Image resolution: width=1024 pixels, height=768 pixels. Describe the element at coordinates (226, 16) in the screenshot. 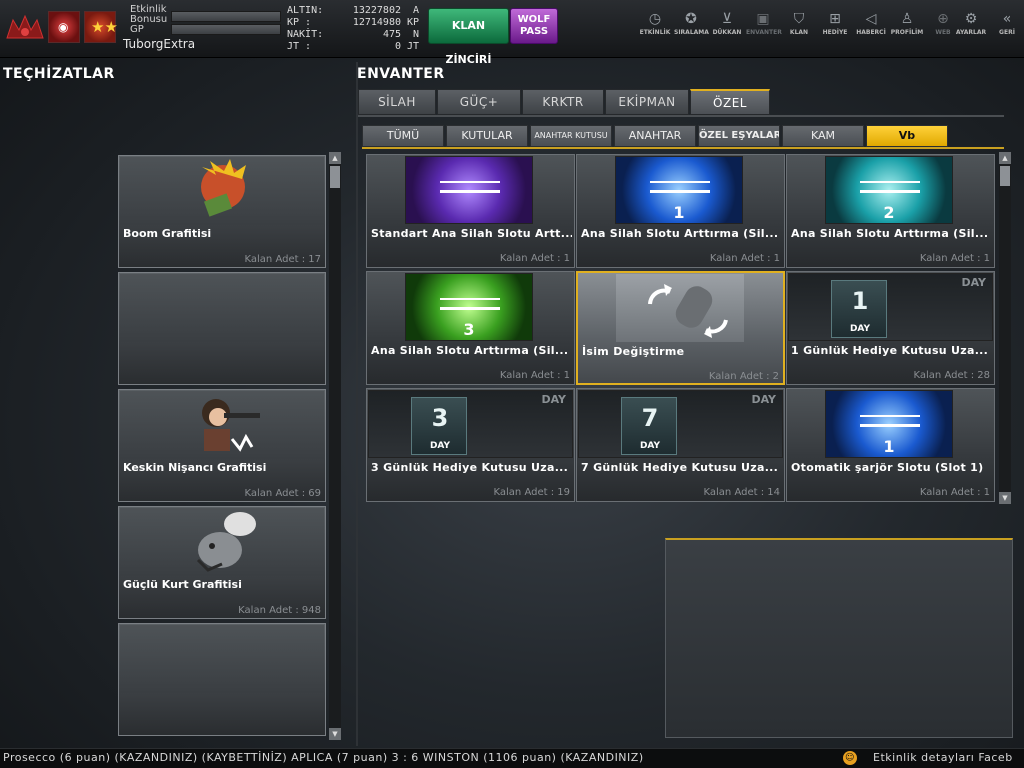

I see `bonus-bar` at that location.